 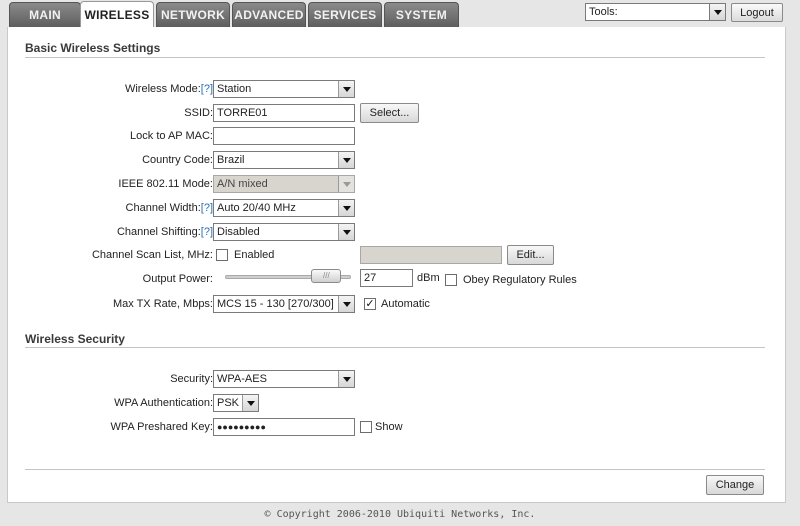 What do you see at coordinates (389, 427) in the screenshot?
I see `show-key-label: Show` at bounding box center [389, 427].